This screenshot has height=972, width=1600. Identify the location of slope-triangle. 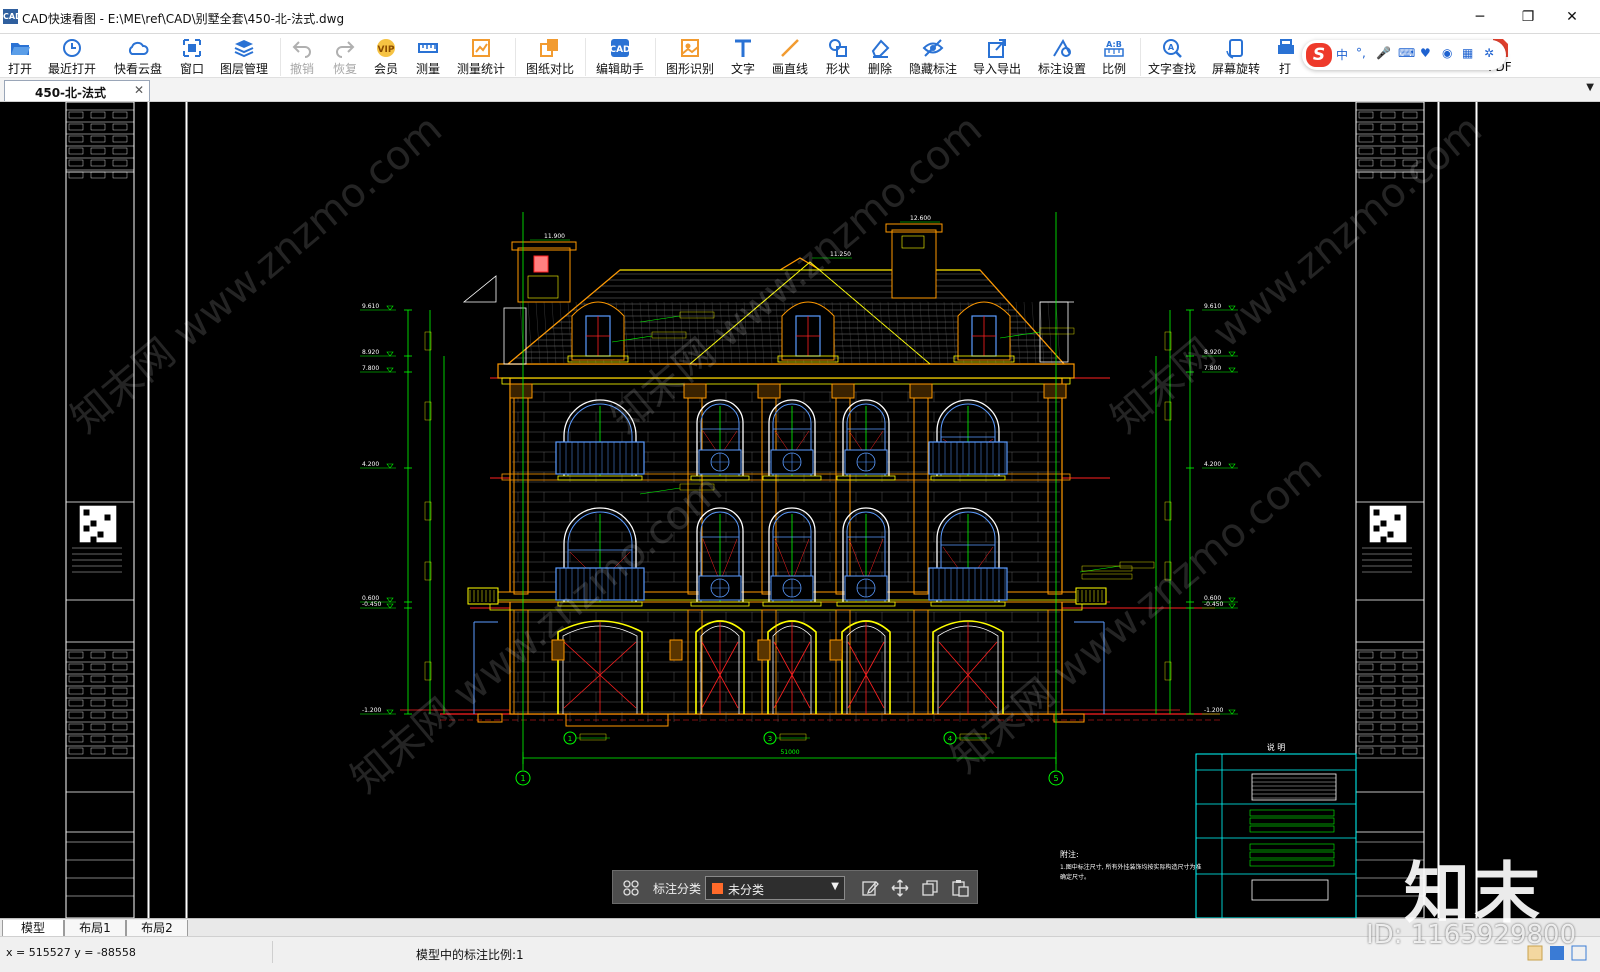
(479, 289).